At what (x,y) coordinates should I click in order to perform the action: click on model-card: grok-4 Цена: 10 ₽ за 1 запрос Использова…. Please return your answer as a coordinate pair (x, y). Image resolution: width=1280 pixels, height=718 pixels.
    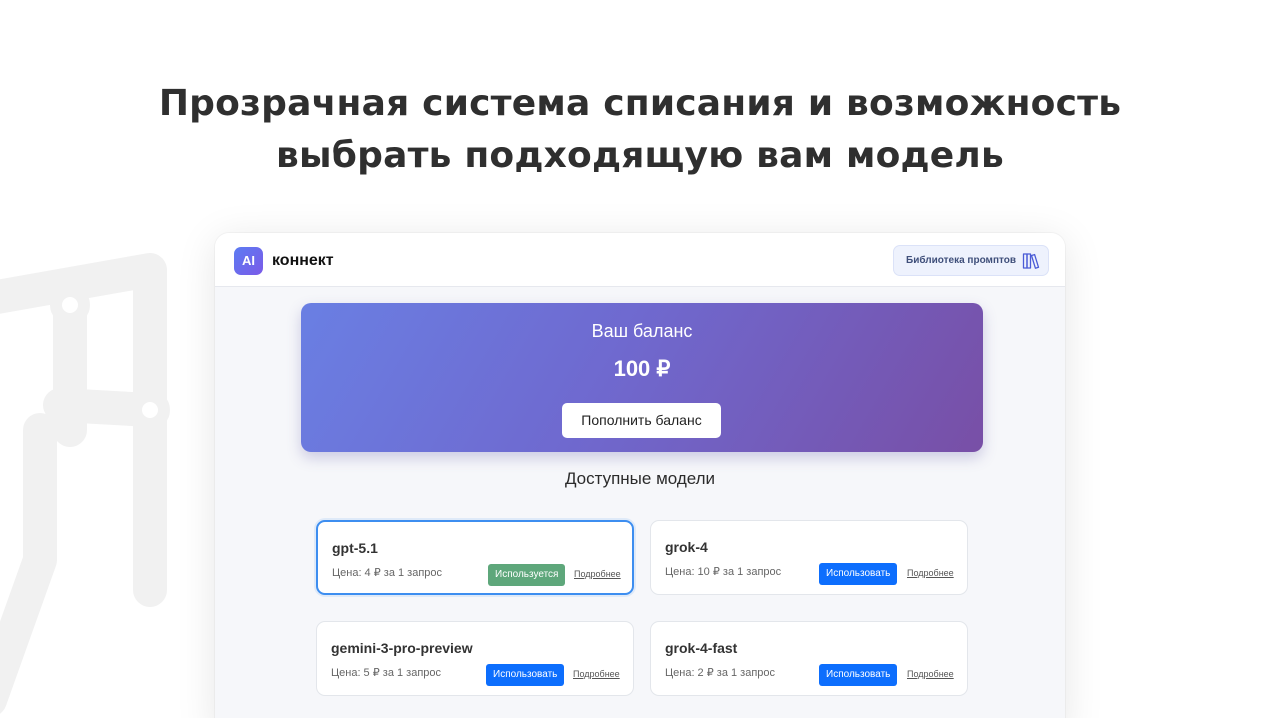
    Looking at the image, I should click on (809, 557).